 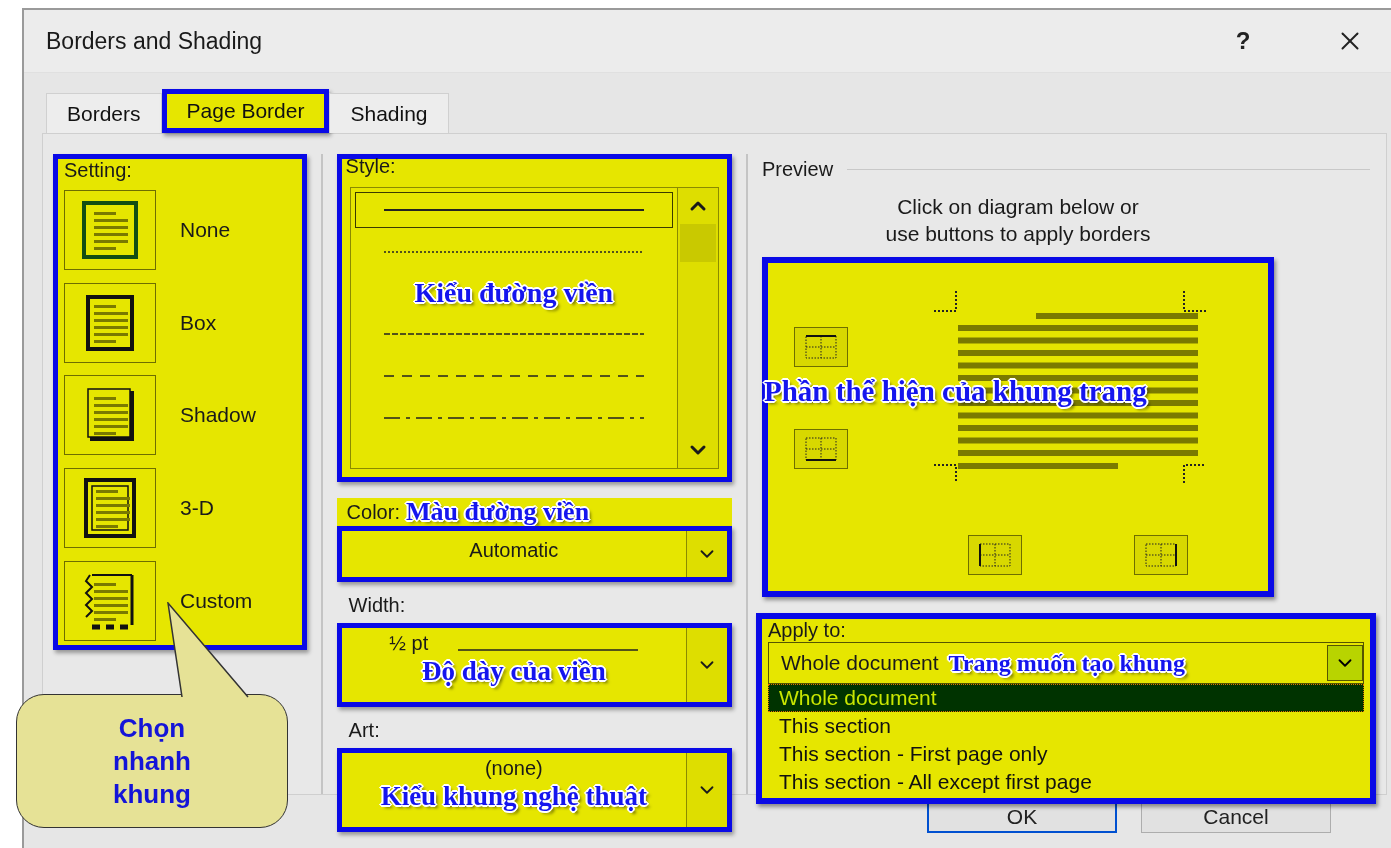 I want to click on tab: Borders, so click(x=104, y=113).